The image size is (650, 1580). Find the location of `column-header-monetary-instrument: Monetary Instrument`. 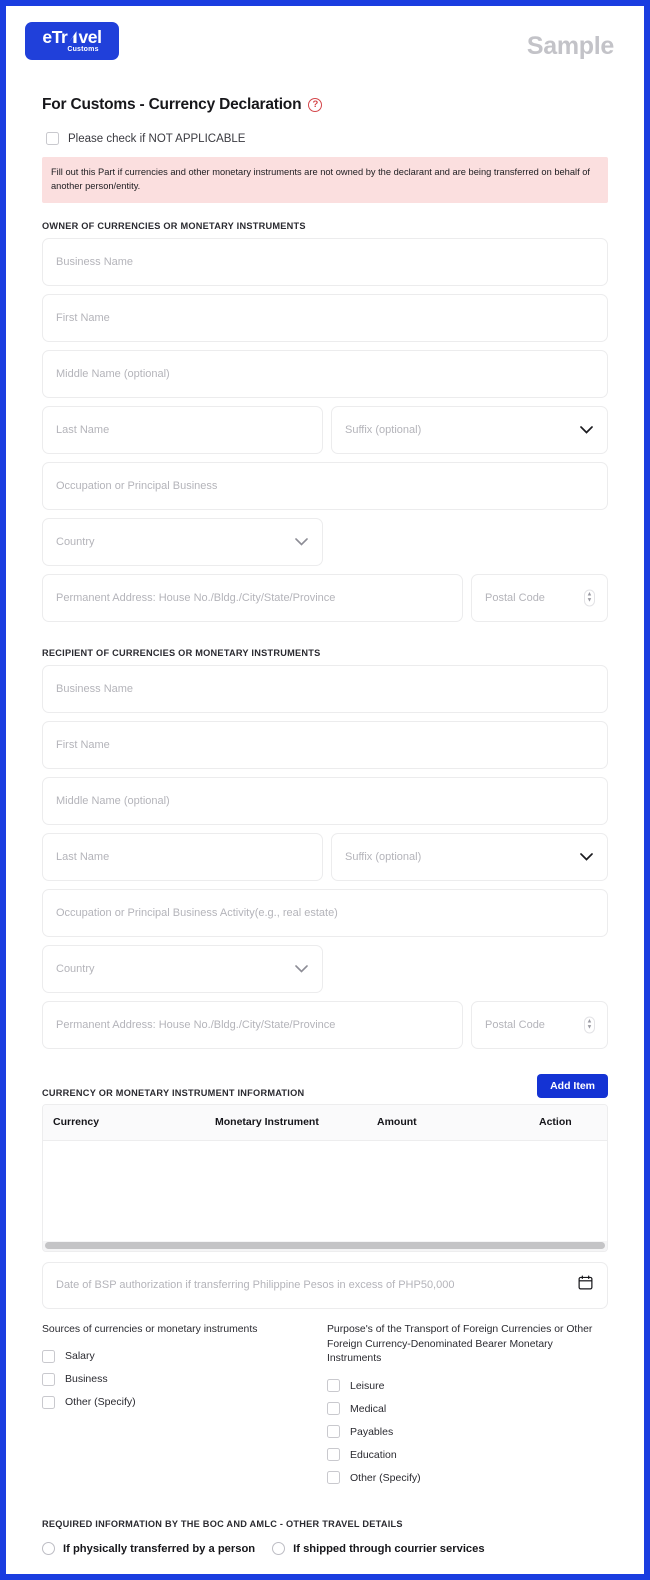

column-header-monetary-instrument: Monetary Instrument is located at coordinates (267, 1122).